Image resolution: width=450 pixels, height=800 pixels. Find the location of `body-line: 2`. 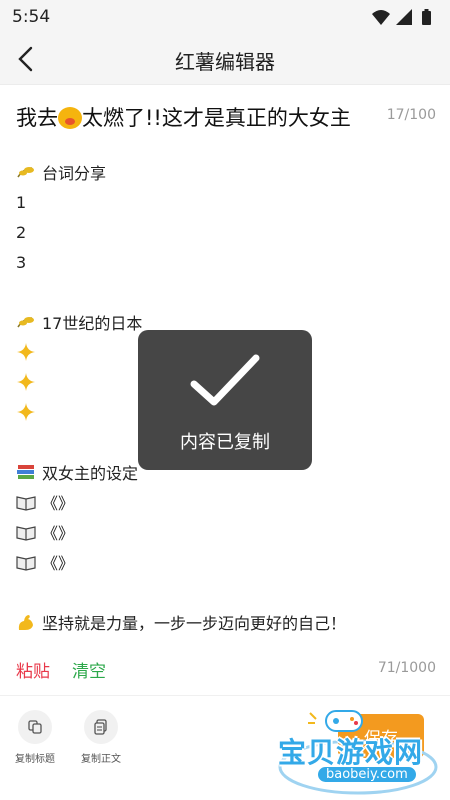

body-line: 2 is located at coordinates (21, 232).